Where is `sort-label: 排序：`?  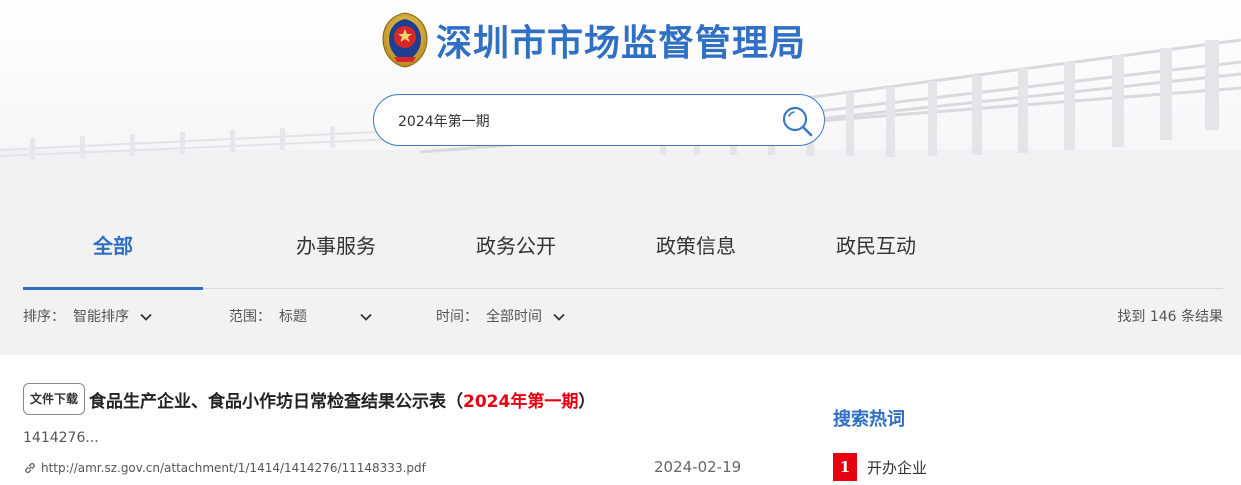
sort-label: 排序： is located at coordinates (44, 317).